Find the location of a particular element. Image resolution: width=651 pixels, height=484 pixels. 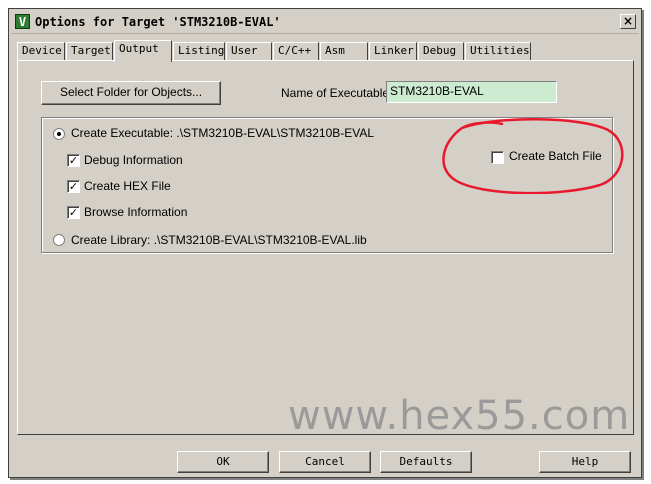

create-hex-checkbox: ✓ is located at coordinates (73, 186).